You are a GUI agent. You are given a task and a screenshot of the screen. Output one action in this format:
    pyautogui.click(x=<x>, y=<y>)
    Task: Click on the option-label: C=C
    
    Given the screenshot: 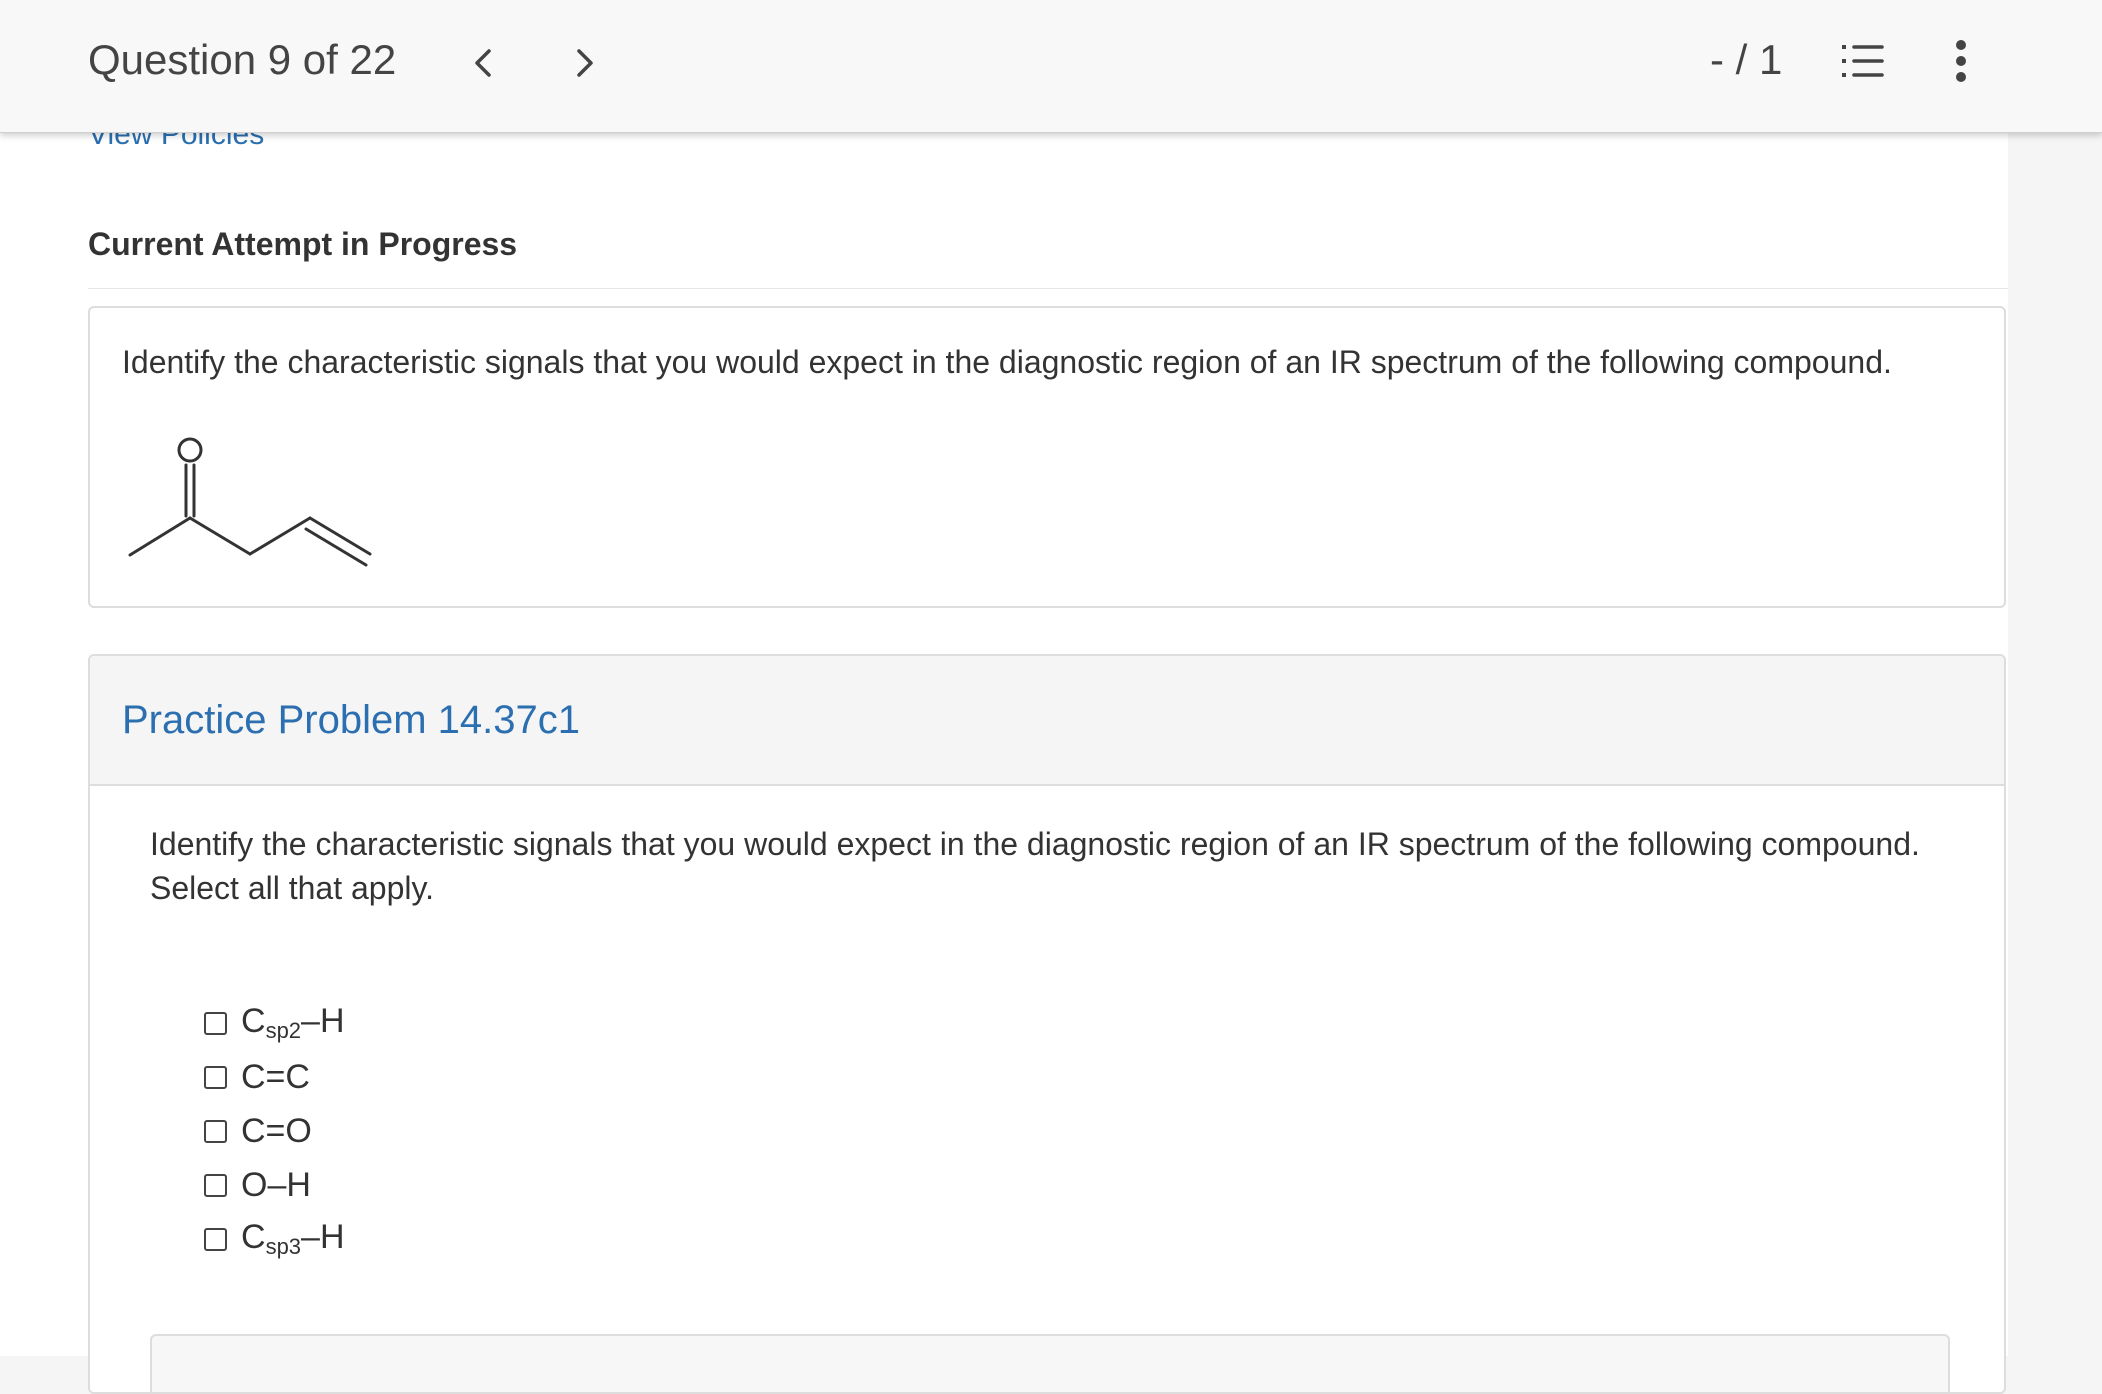 What is the action you would take?
    pyautogui.click(x=275, y=1076)
    